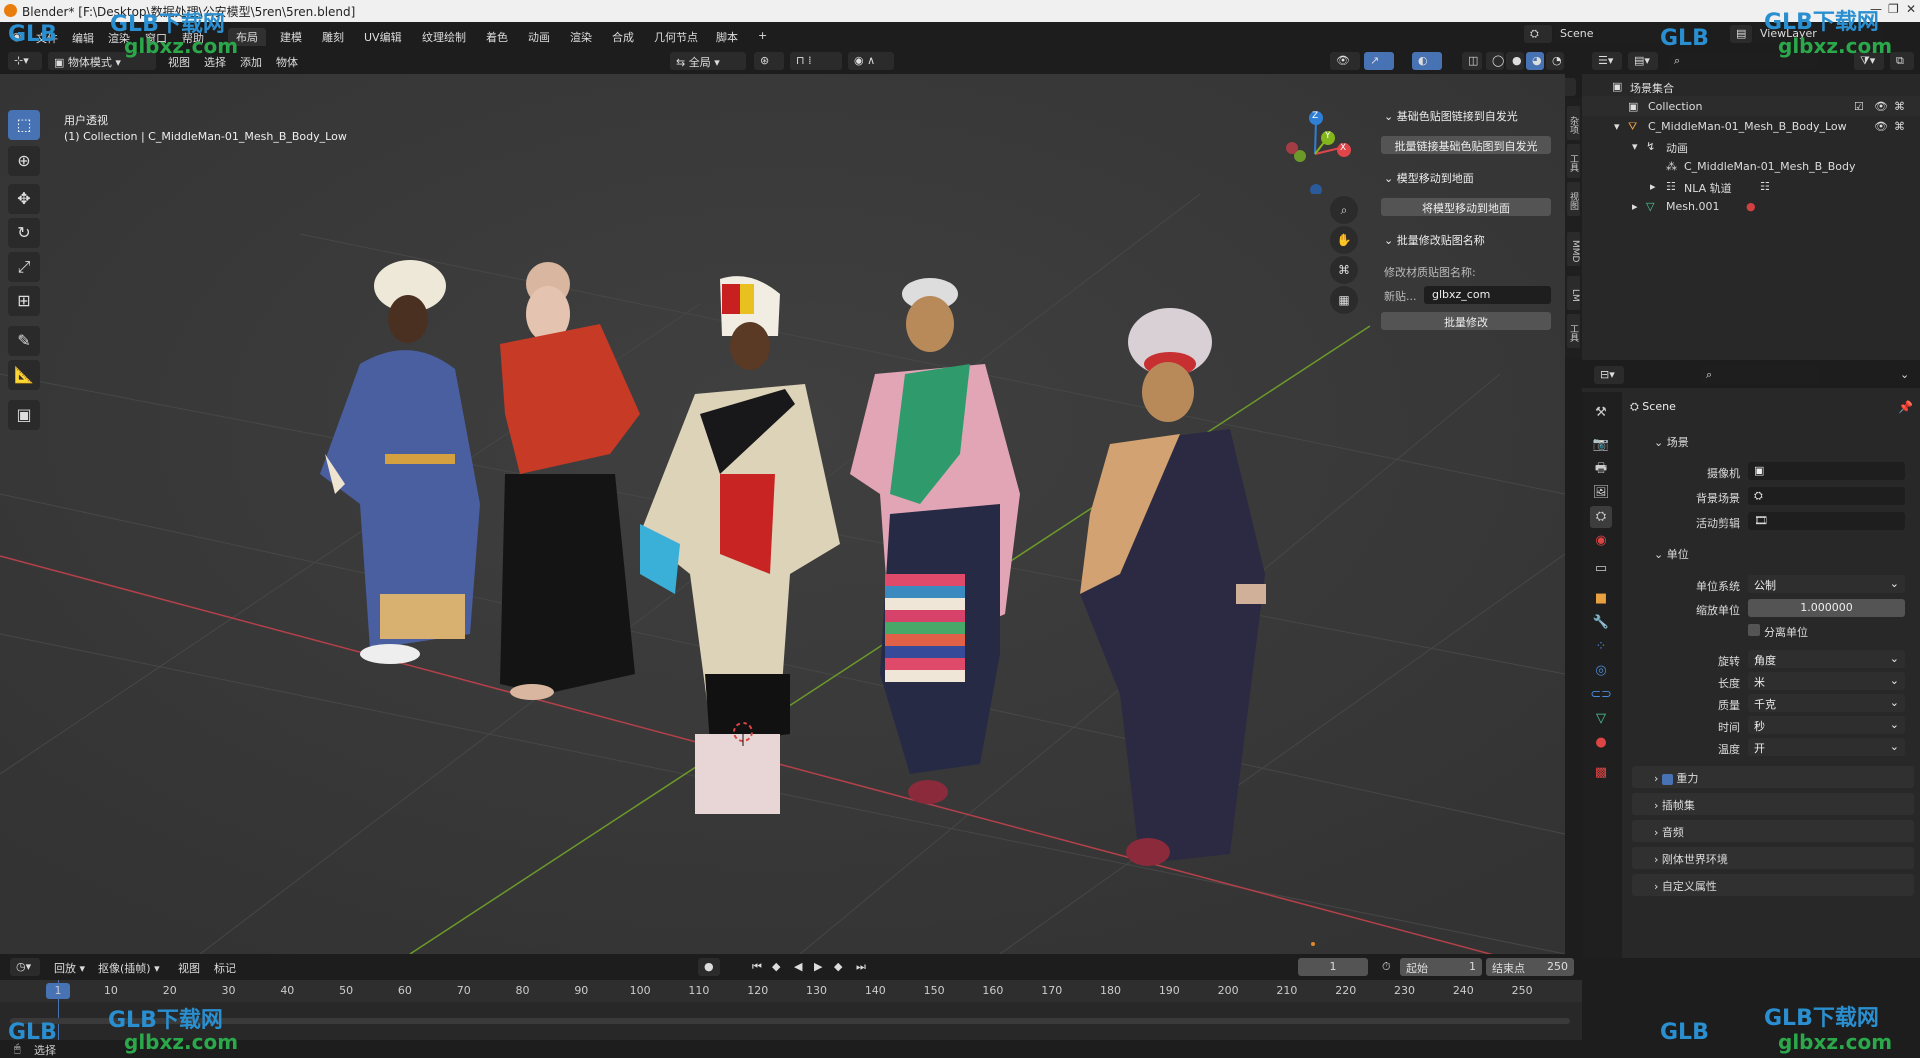  Describe the element at coordinates (1751, 146) in the screenshot. I see `outliner-row-animation: ▾ ↯ 动画` at that location.